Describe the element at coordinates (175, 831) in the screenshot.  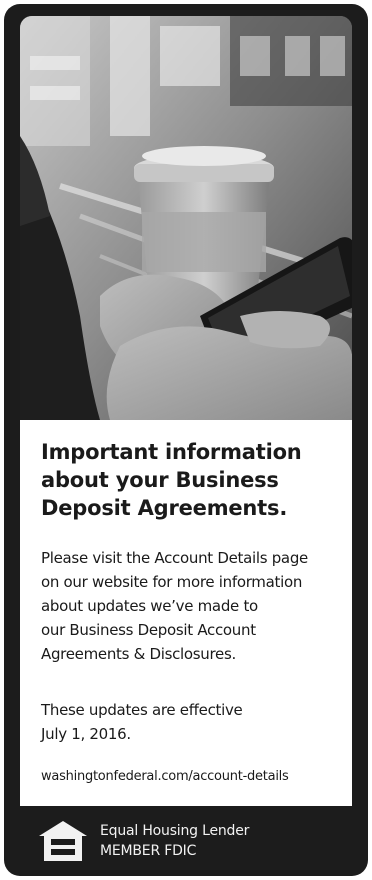
I see `equal-housing-lender-text: Equal Housing Lender` at that location.